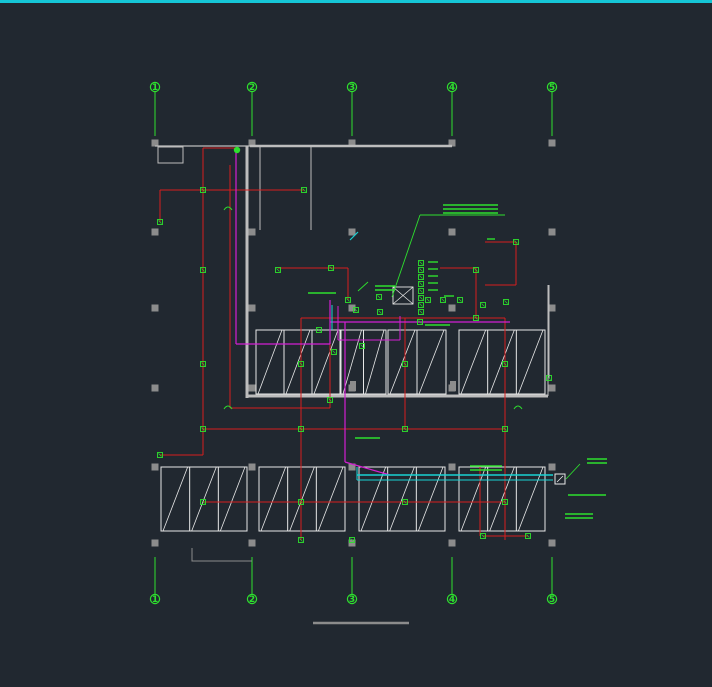 This screenshot has width=712, height=687. Describe the element at coordinates (155, 600) in the screenshot. I see `grid-label-bottom: 1` at that location.